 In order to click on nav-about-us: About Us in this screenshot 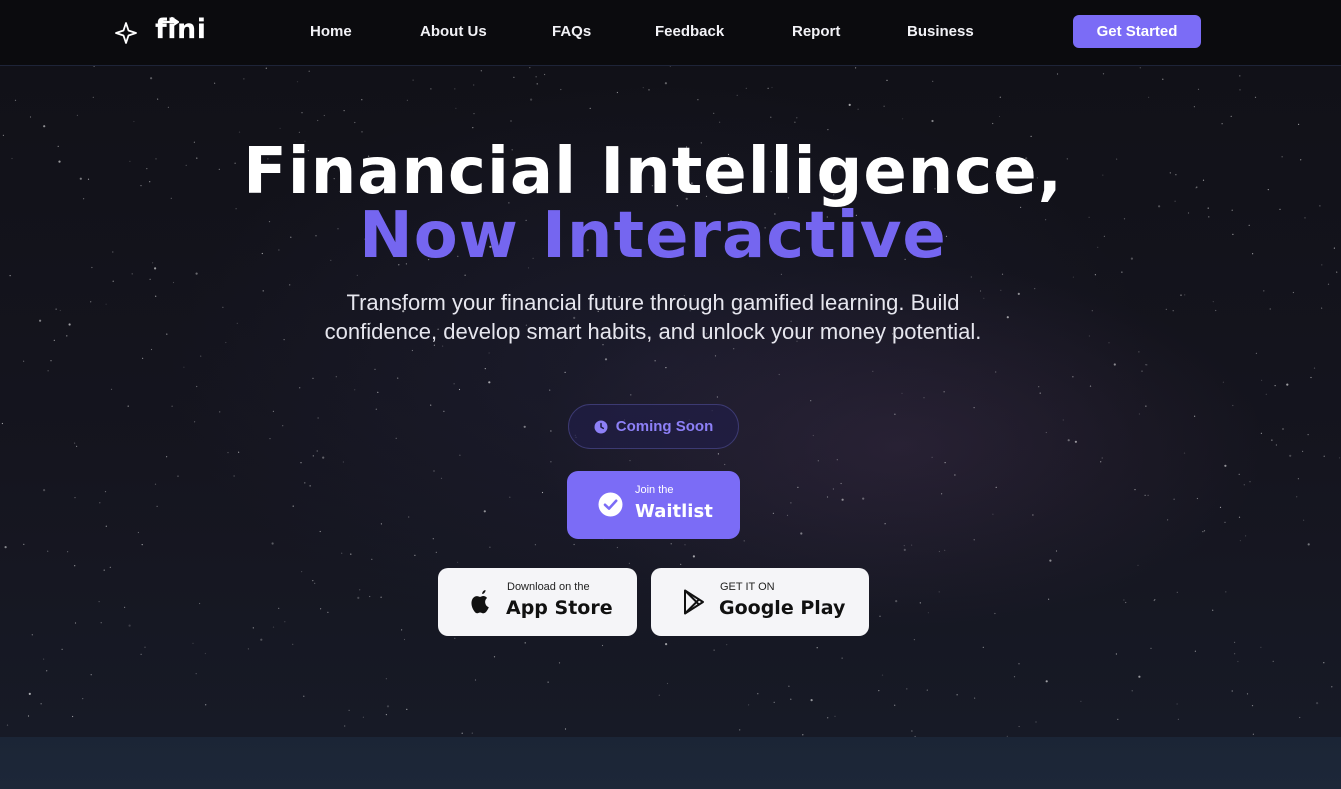, I will do `click(453, 31)`.